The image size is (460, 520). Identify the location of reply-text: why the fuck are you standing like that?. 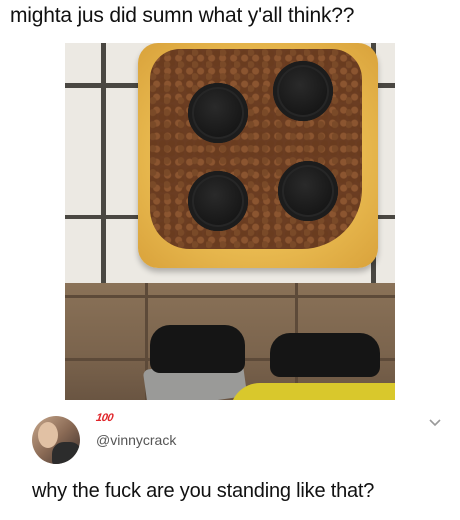
(203, 491).